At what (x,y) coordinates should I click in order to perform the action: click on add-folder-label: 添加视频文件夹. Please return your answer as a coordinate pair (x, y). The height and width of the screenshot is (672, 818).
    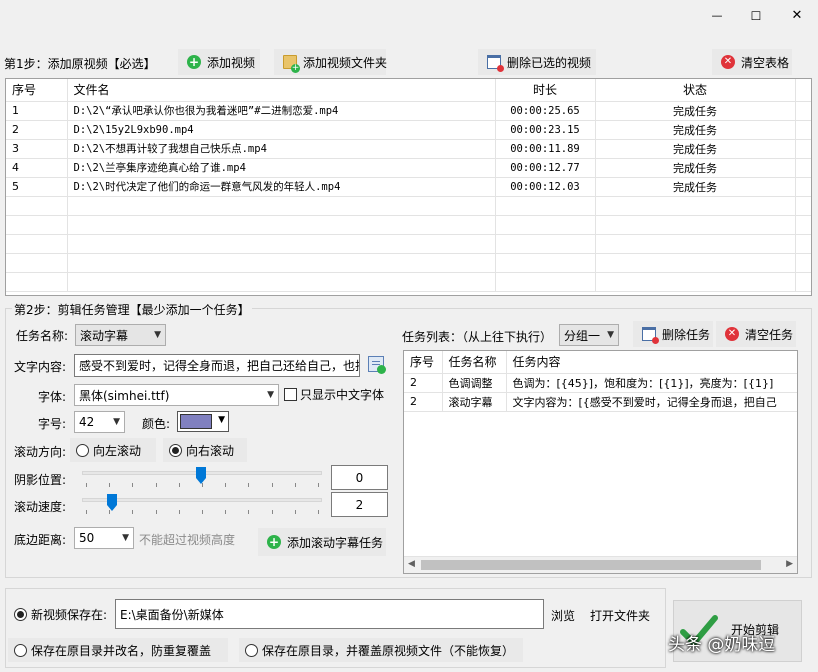
    Looking at the image, I should click on (345, 62).